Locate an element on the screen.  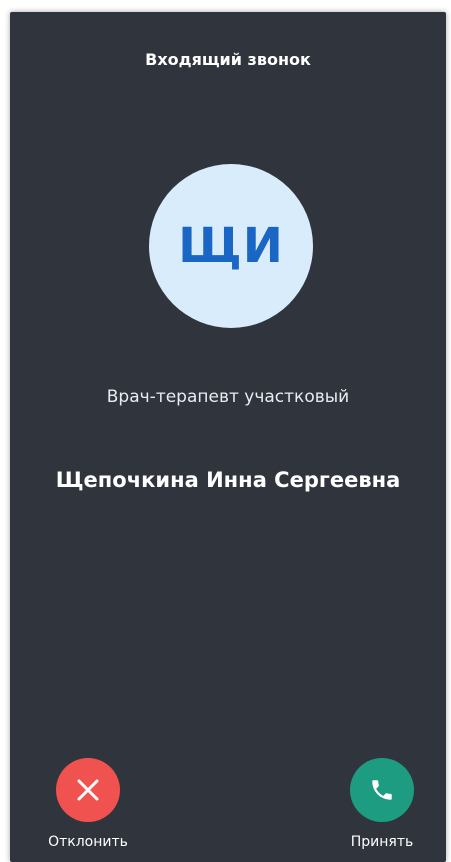
decline-action: Отклонить is located at coordinates (88, 804).